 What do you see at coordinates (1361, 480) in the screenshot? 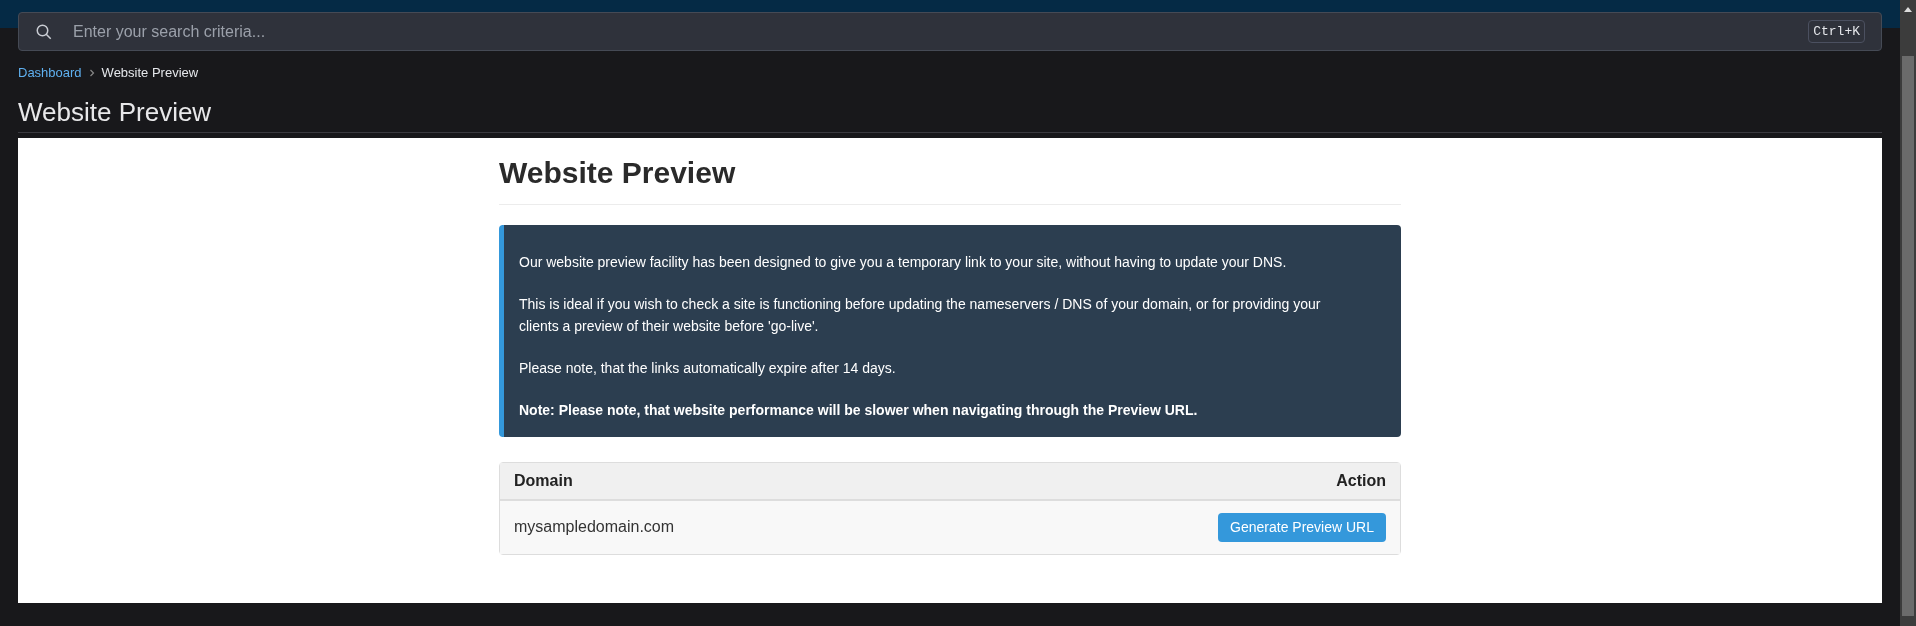
I see `column-header: Action` at bounding box center [1361, 480].